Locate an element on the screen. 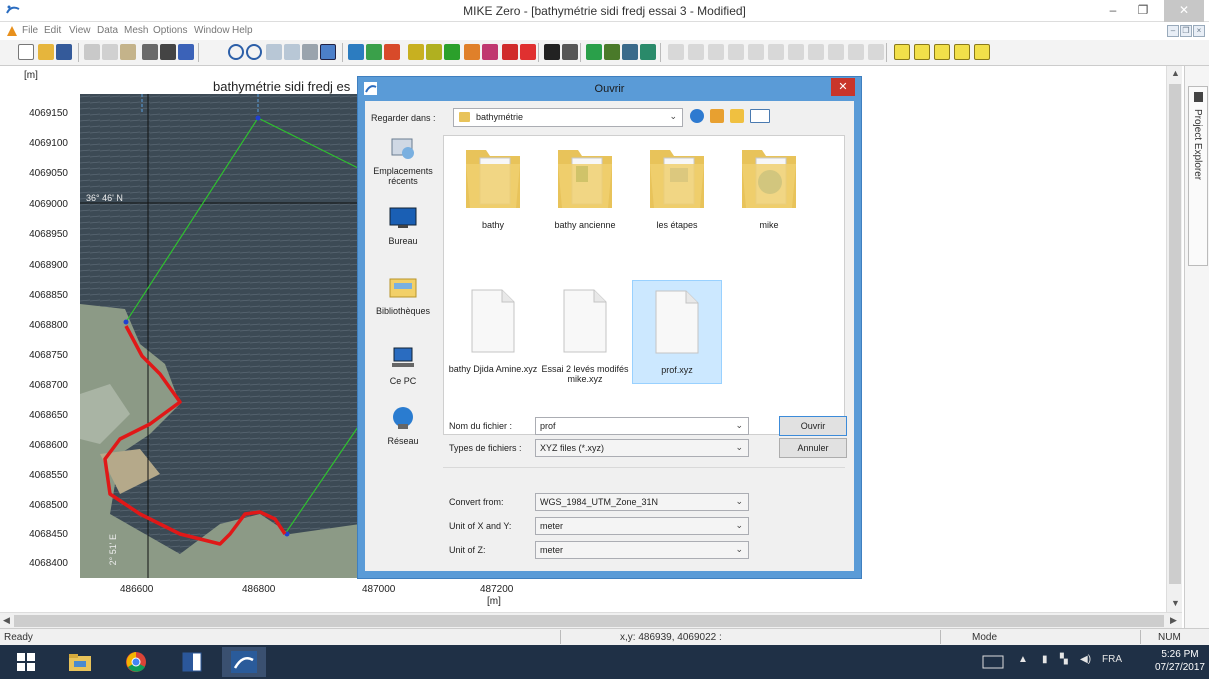 This screenshot has height=679, width=1209. show-hidden-icons: ▲ is located at coordinates (1023, 659).